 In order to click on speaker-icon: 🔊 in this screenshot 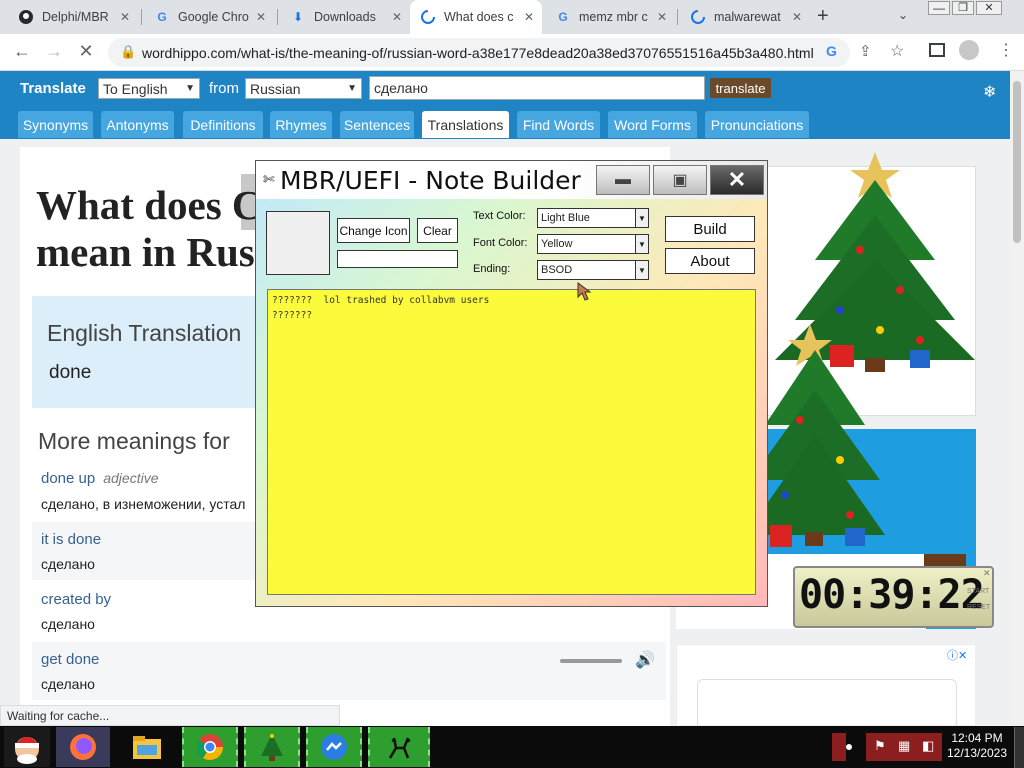, I will do `click(645, 660)`.